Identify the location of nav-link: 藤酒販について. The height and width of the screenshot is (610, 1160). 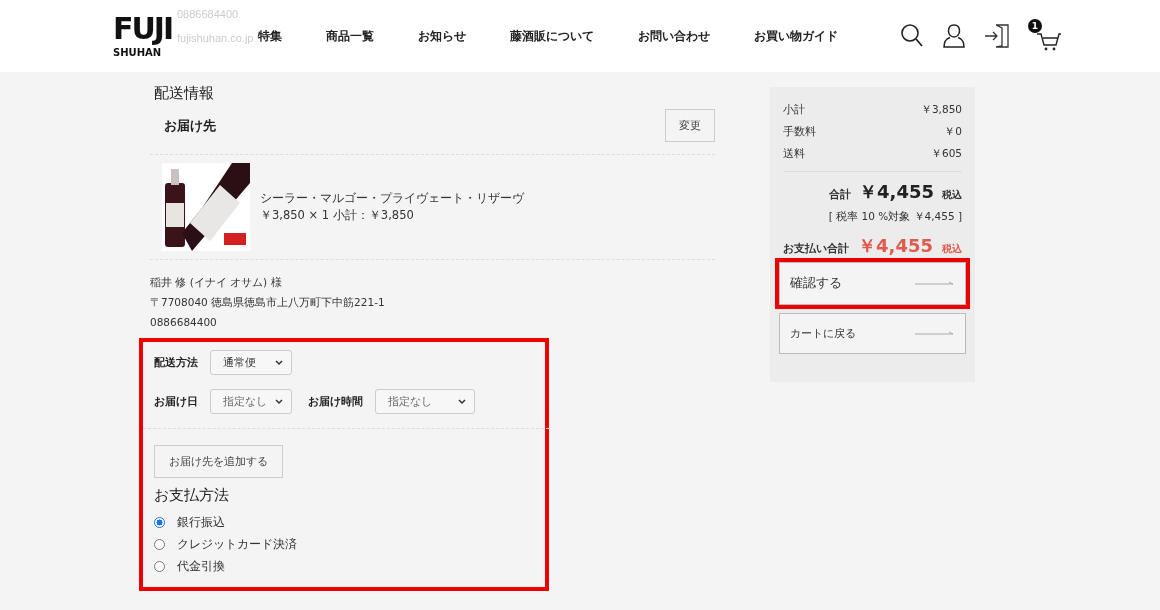
(552, 36).